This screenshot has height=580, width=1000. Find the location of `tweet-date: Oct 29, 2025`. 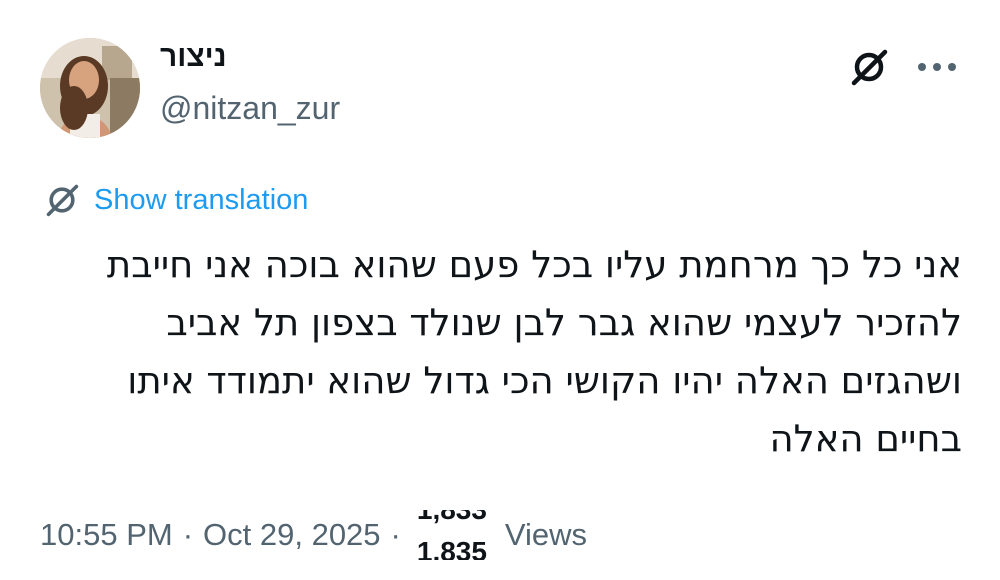

tweet-date: Oct 29, 2025 is located at coordinates (292, 535).